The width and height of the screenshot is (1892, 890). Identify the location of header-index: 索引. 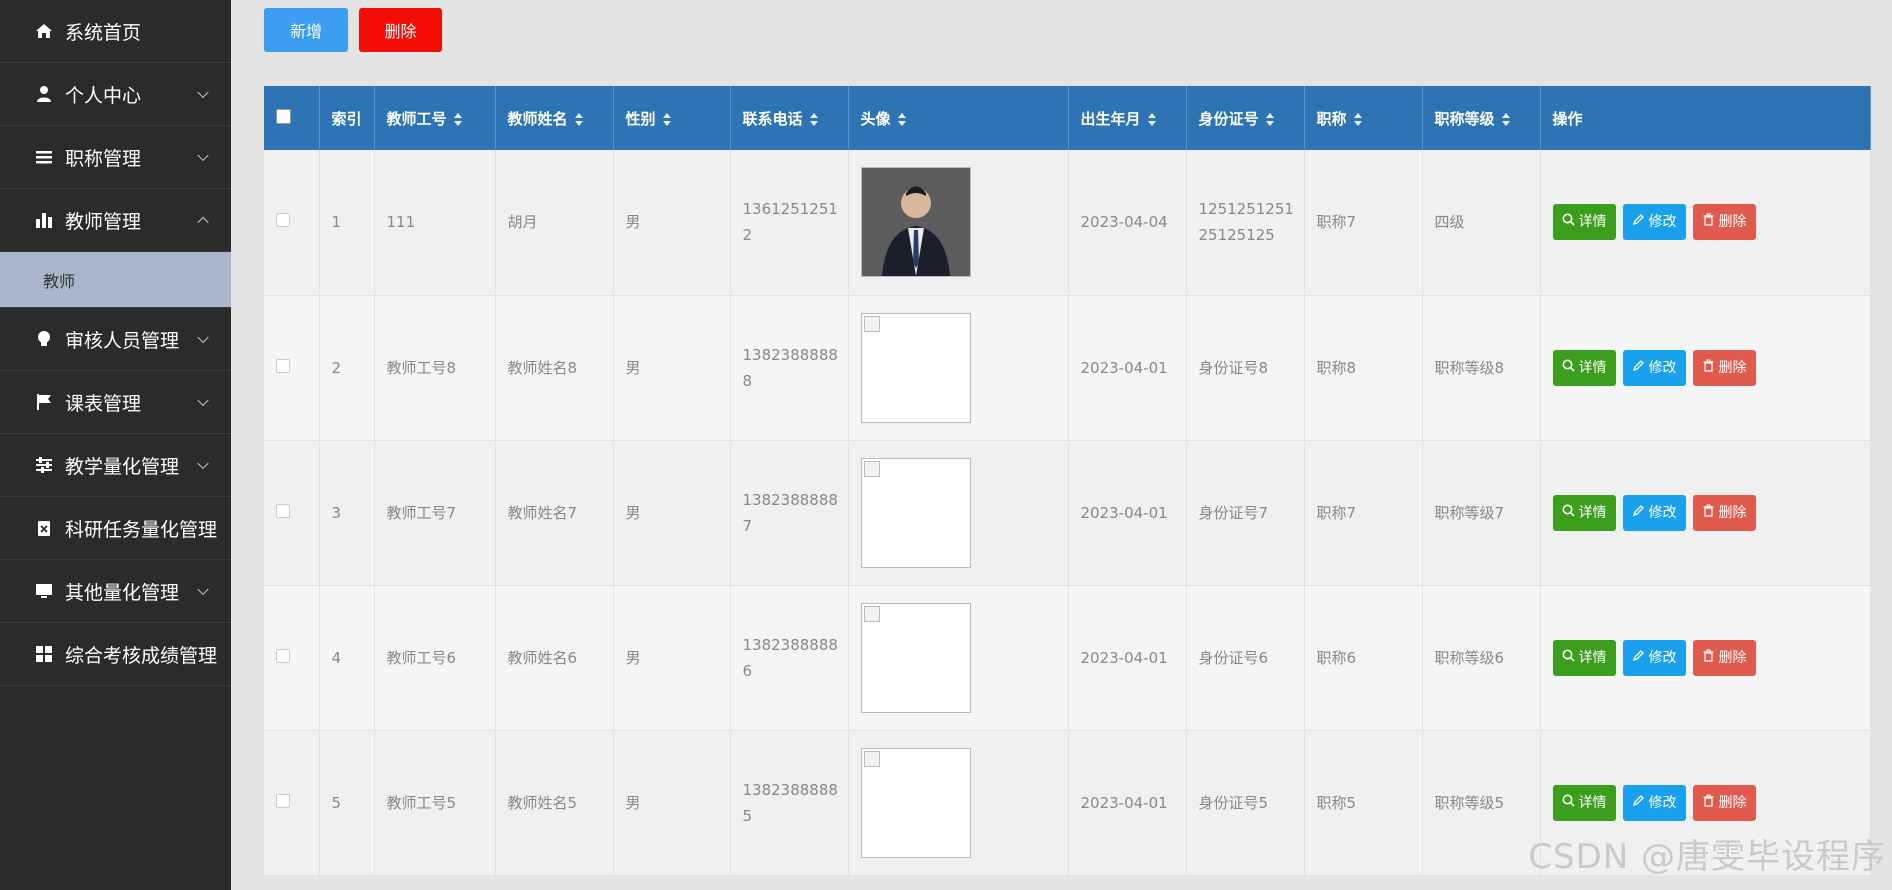
(347, 118).